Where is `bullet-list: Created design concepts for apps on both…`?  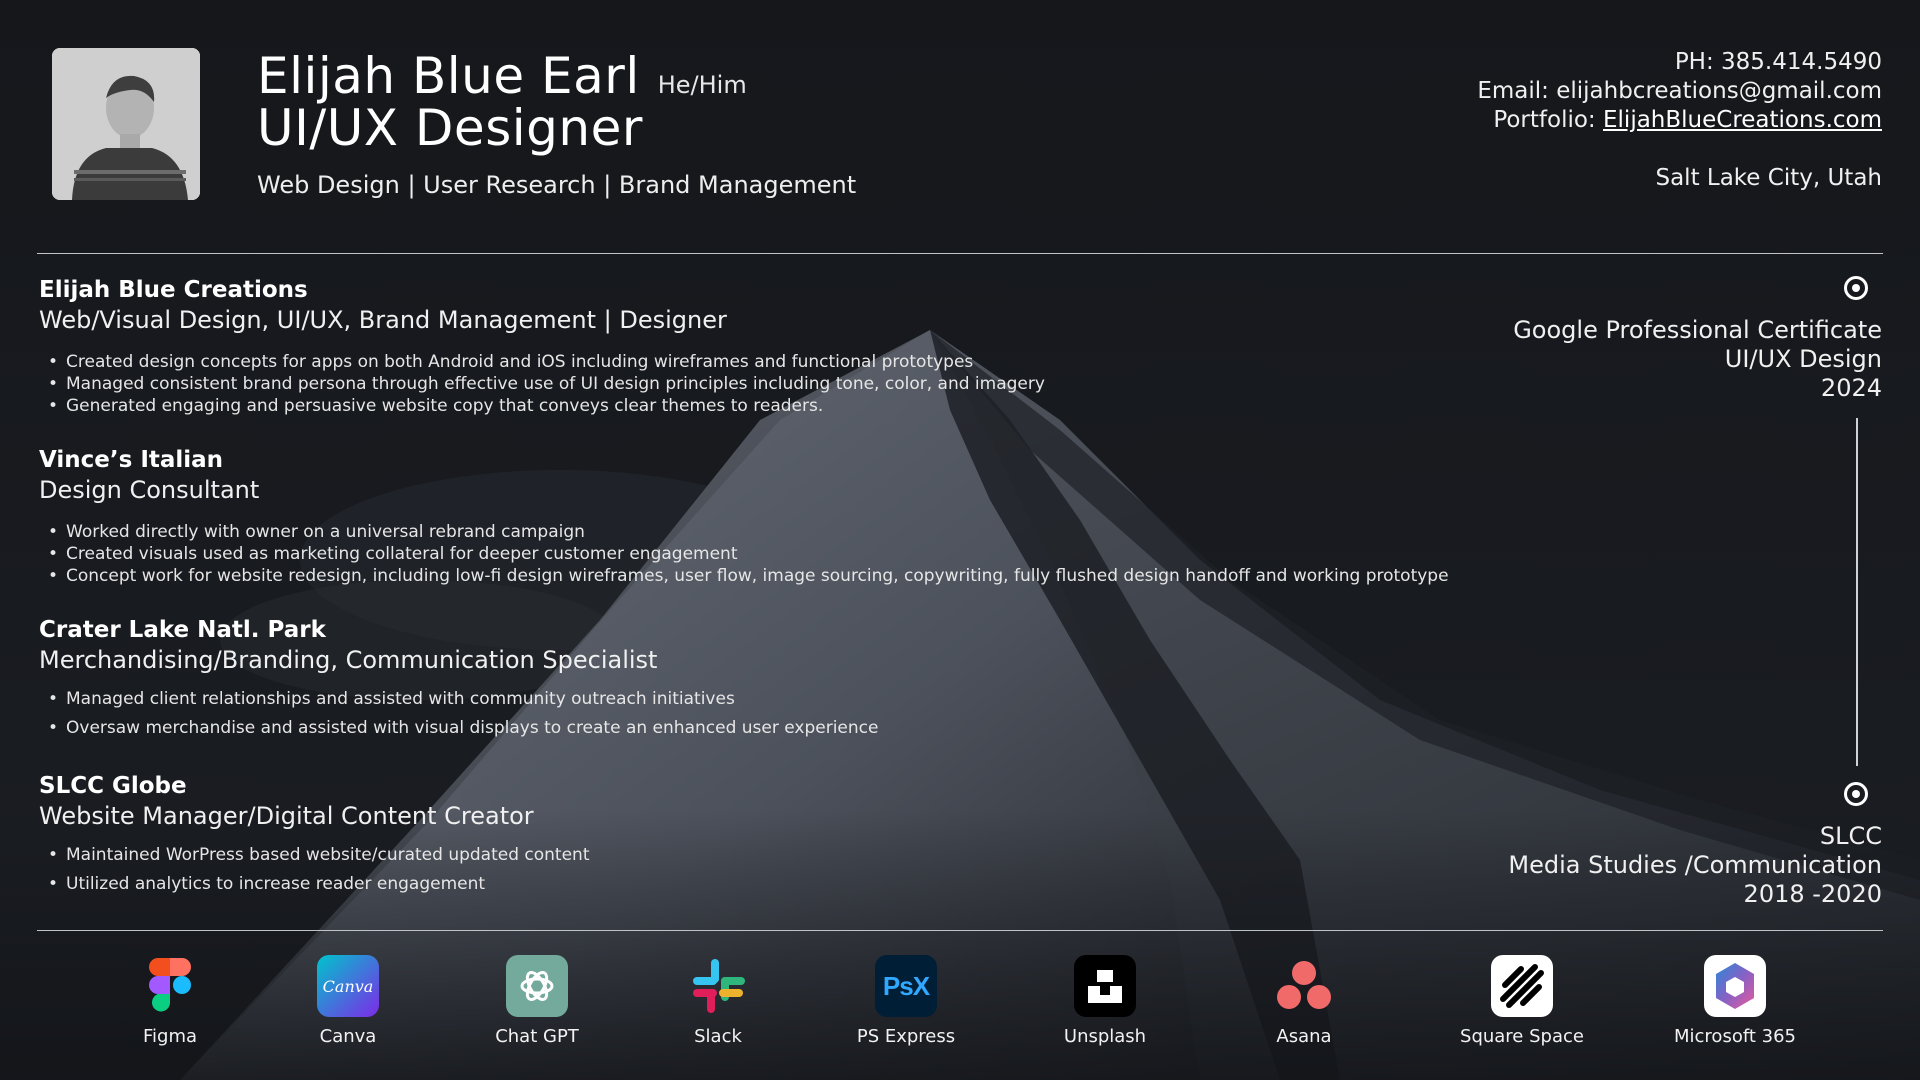 bullet-list: Created design concepts for apps on both… is located at coordinates (749, 384).